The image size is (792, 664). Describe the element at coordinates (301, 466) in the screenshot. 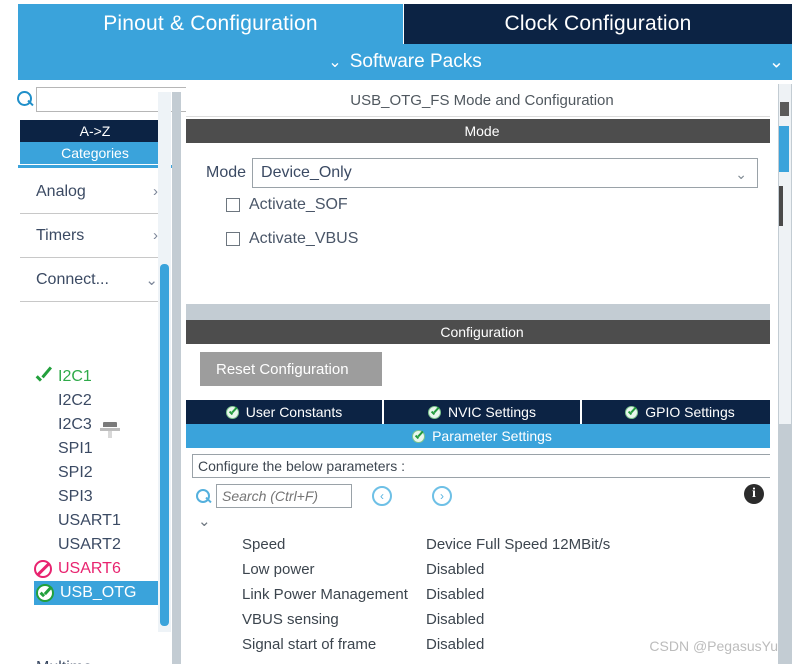

I see `configure-hint-label: Configure the below parameters :` at that location.